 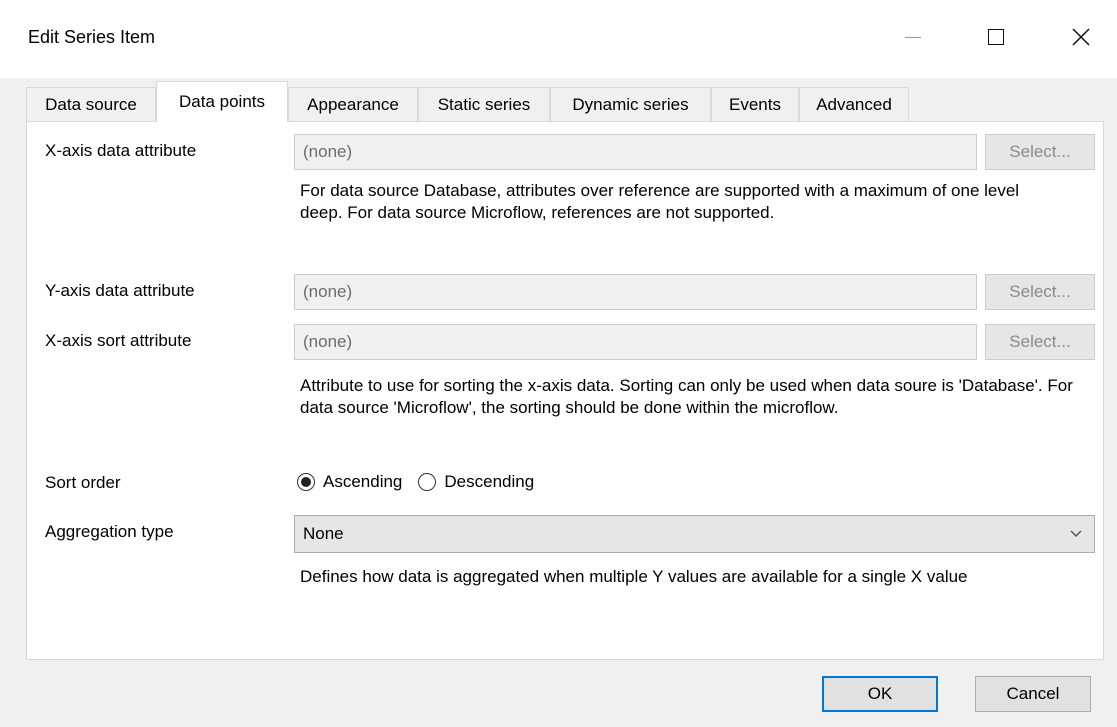 I want to click on aggregation-type-value: None, so click(x=323, y=533).